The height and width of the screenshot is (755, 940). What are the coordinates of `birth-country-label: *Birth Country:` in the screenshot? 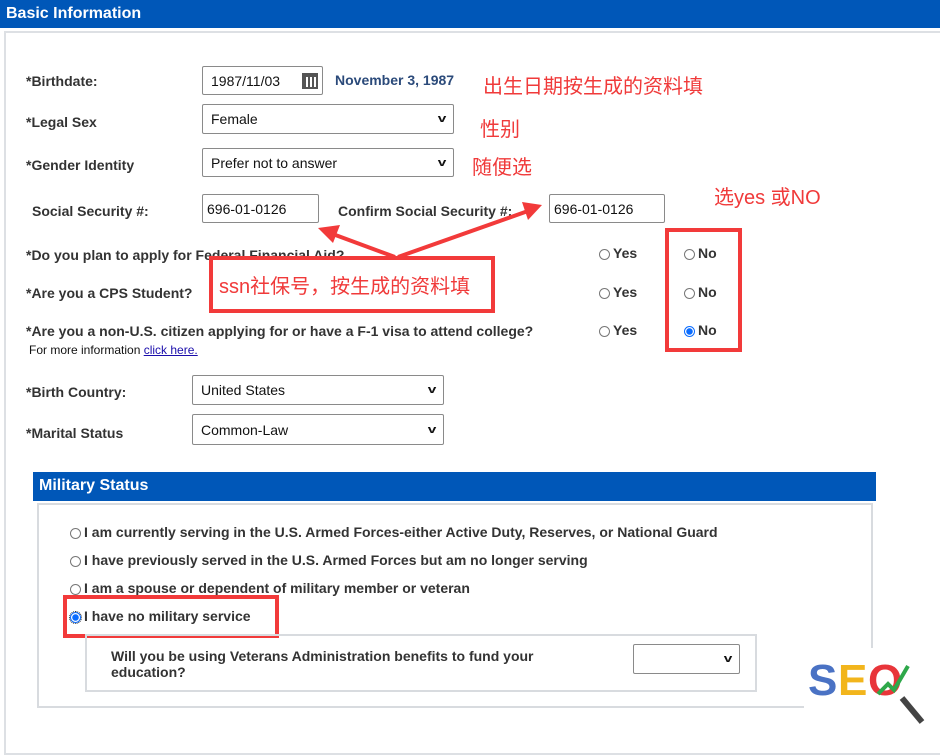 It's located at (76, 392).